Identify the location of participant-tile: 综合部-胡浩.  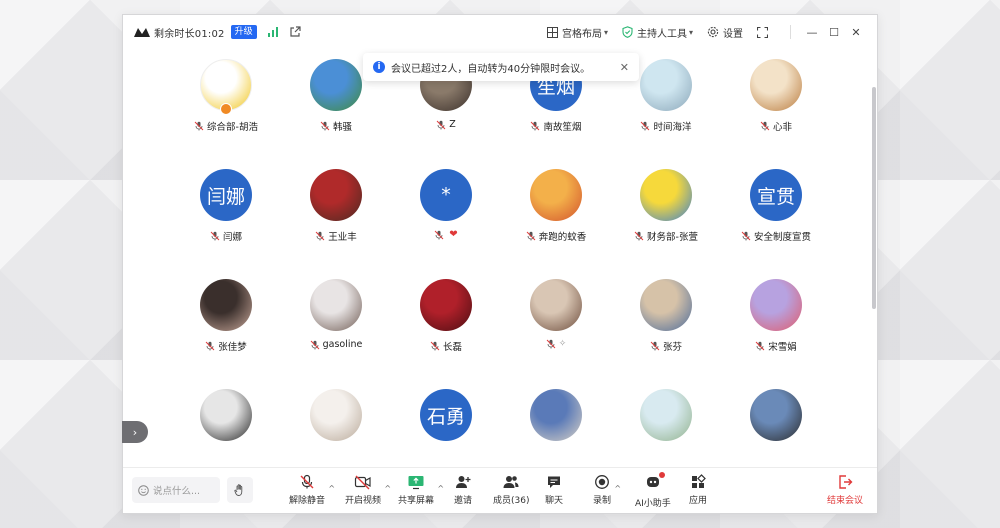
(226, 114).